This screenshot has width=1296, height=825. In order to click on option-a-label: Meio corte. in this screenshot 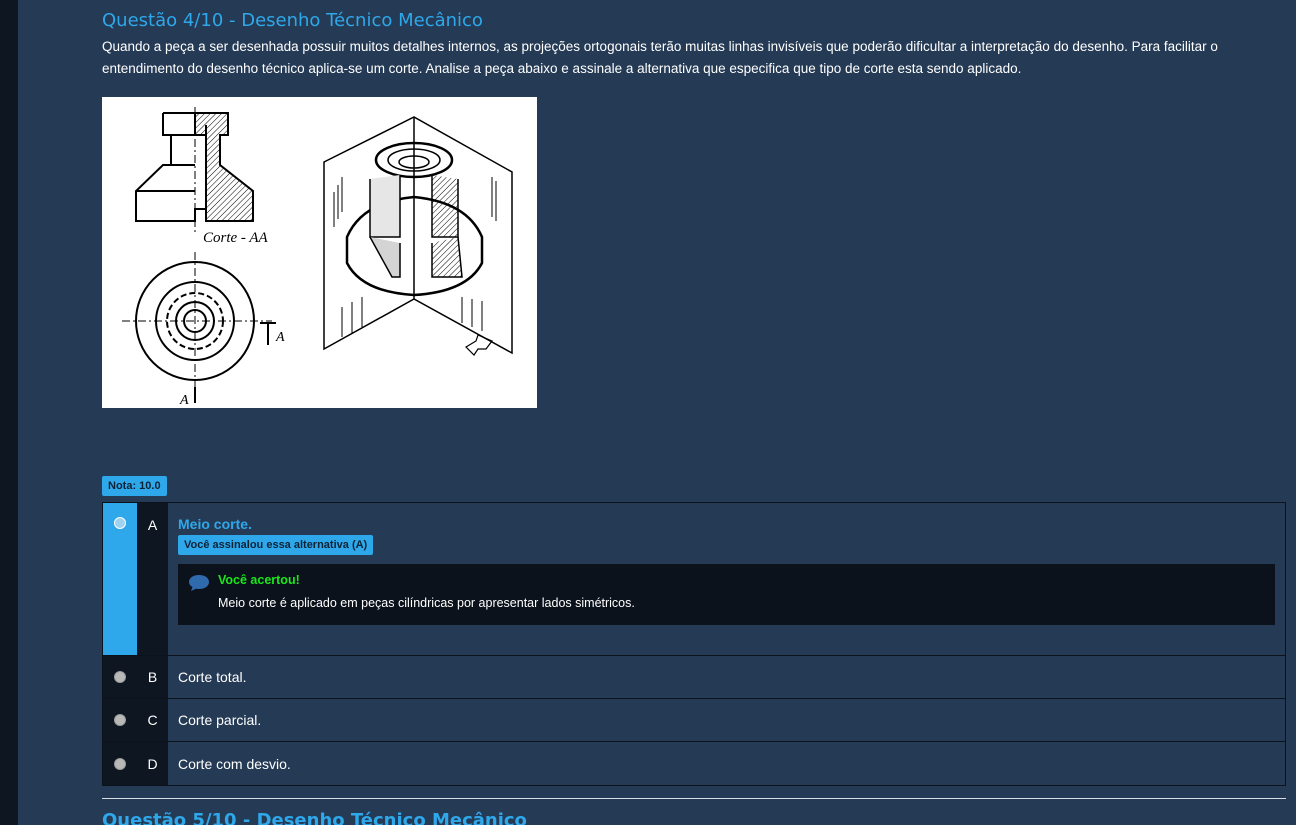, I will do `click(726, 524)`.